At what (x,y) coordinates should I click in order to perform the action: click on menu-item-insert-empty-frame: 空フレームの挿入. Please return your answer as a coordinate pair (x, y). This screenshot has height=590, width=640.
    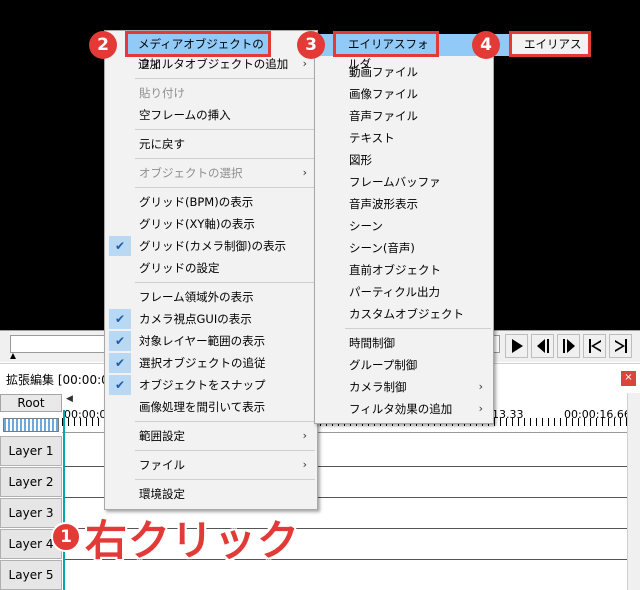
    Looking at the image, I should click on (211, 115).